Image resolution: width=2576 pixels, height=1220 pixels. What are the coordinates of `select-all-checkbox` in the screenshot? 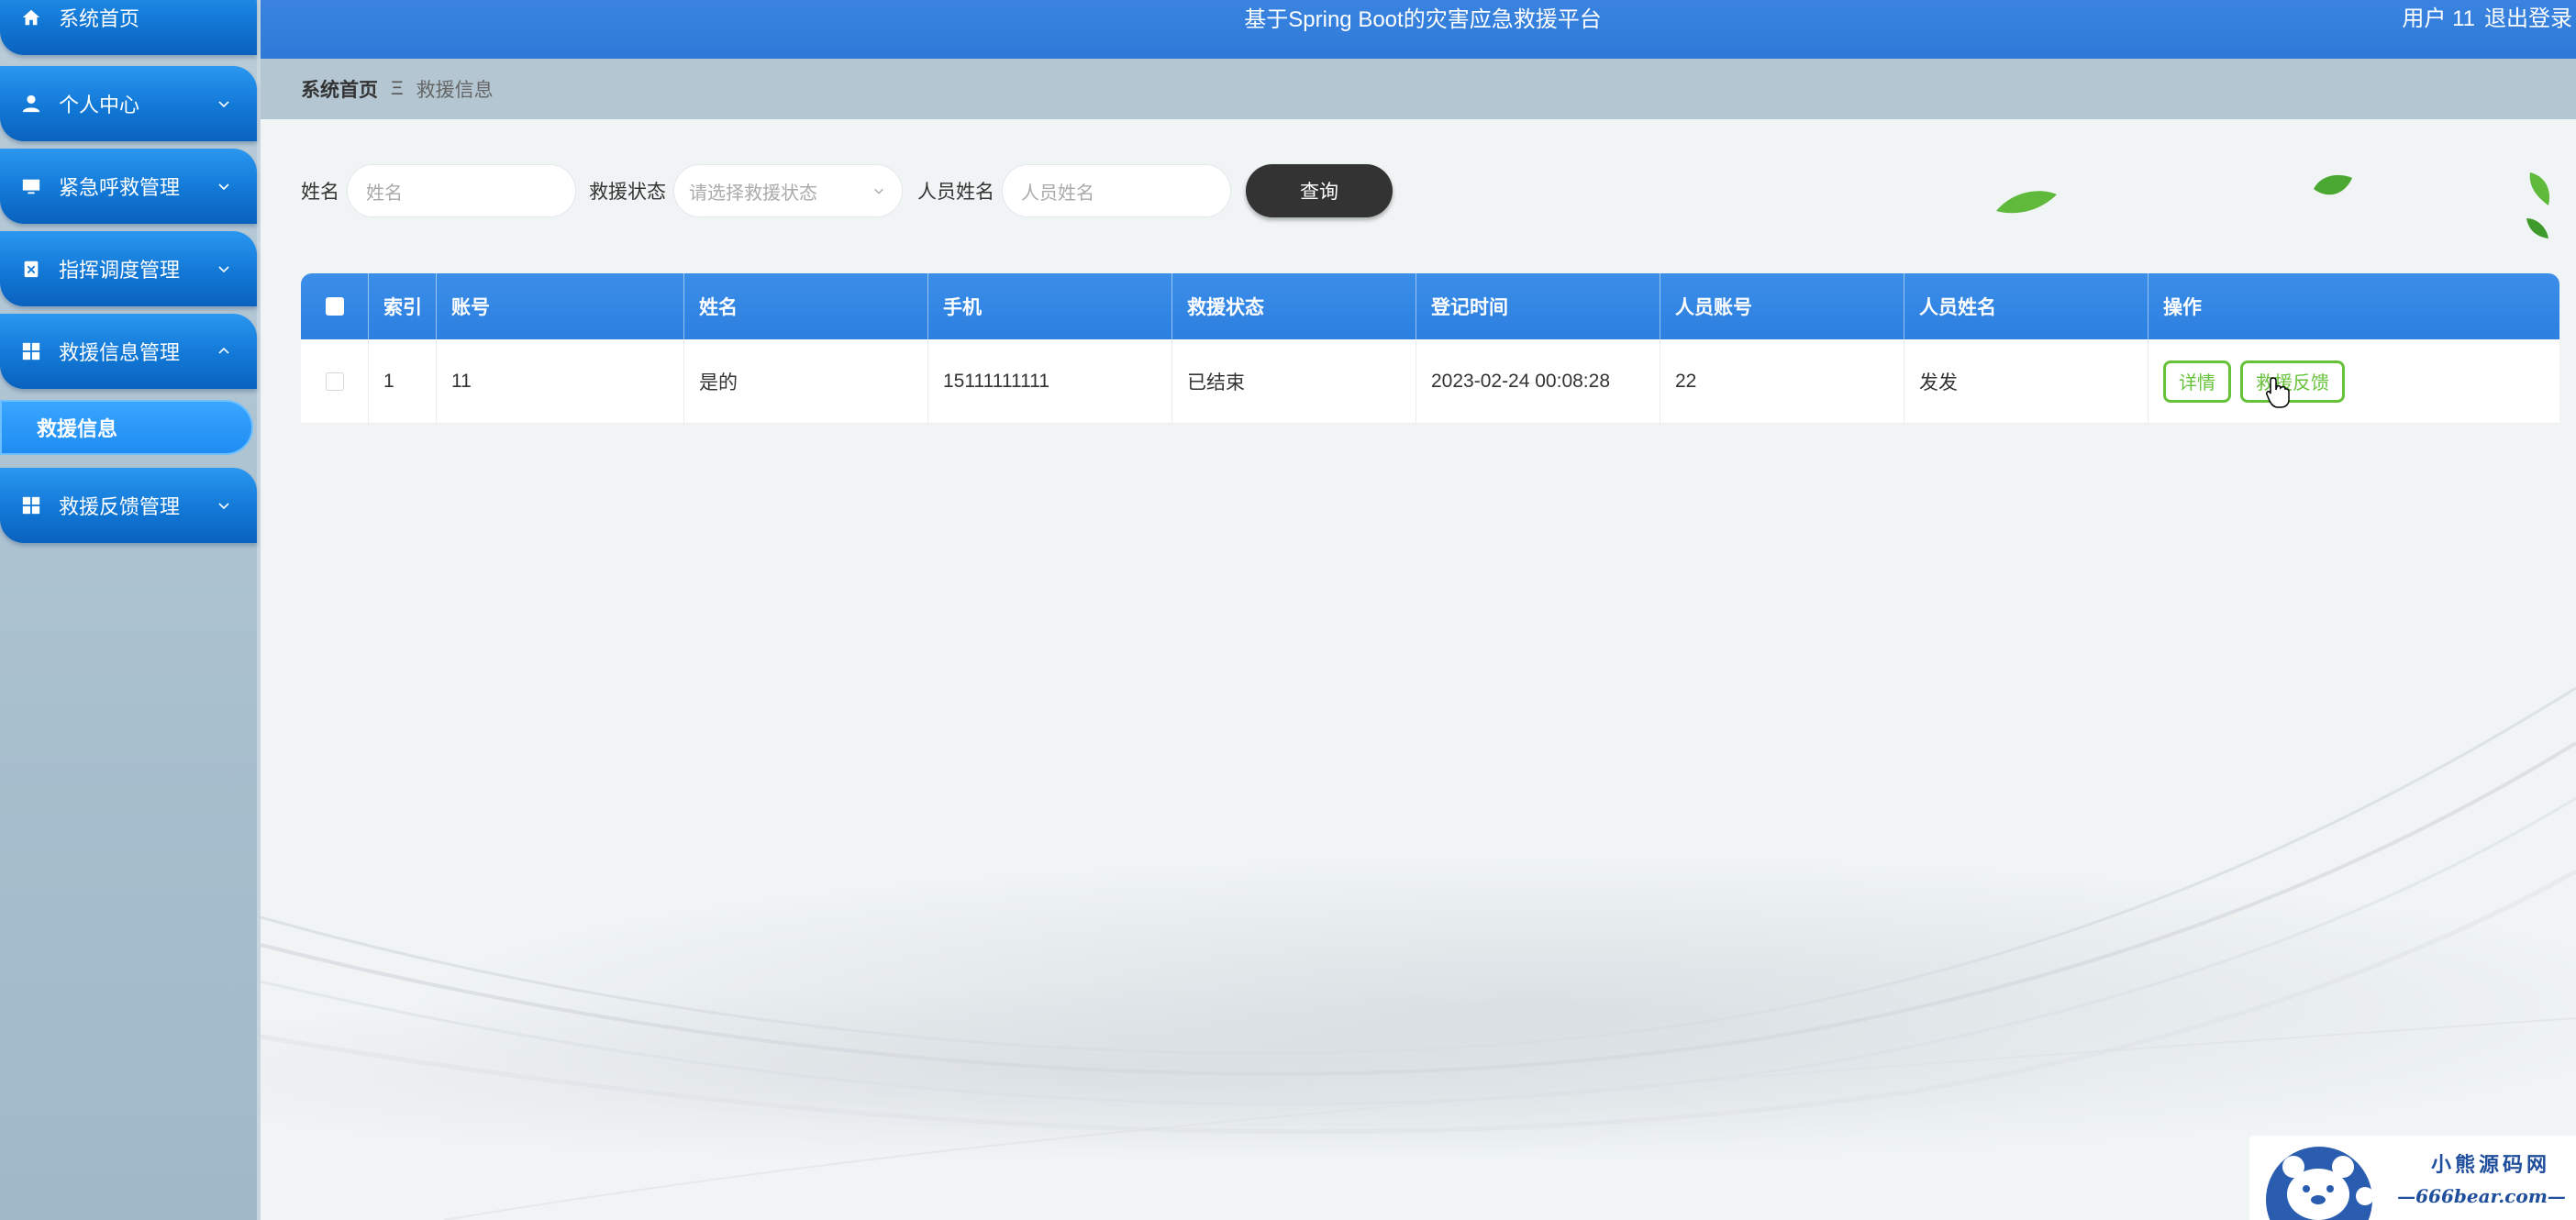 It's located at (334, 306).